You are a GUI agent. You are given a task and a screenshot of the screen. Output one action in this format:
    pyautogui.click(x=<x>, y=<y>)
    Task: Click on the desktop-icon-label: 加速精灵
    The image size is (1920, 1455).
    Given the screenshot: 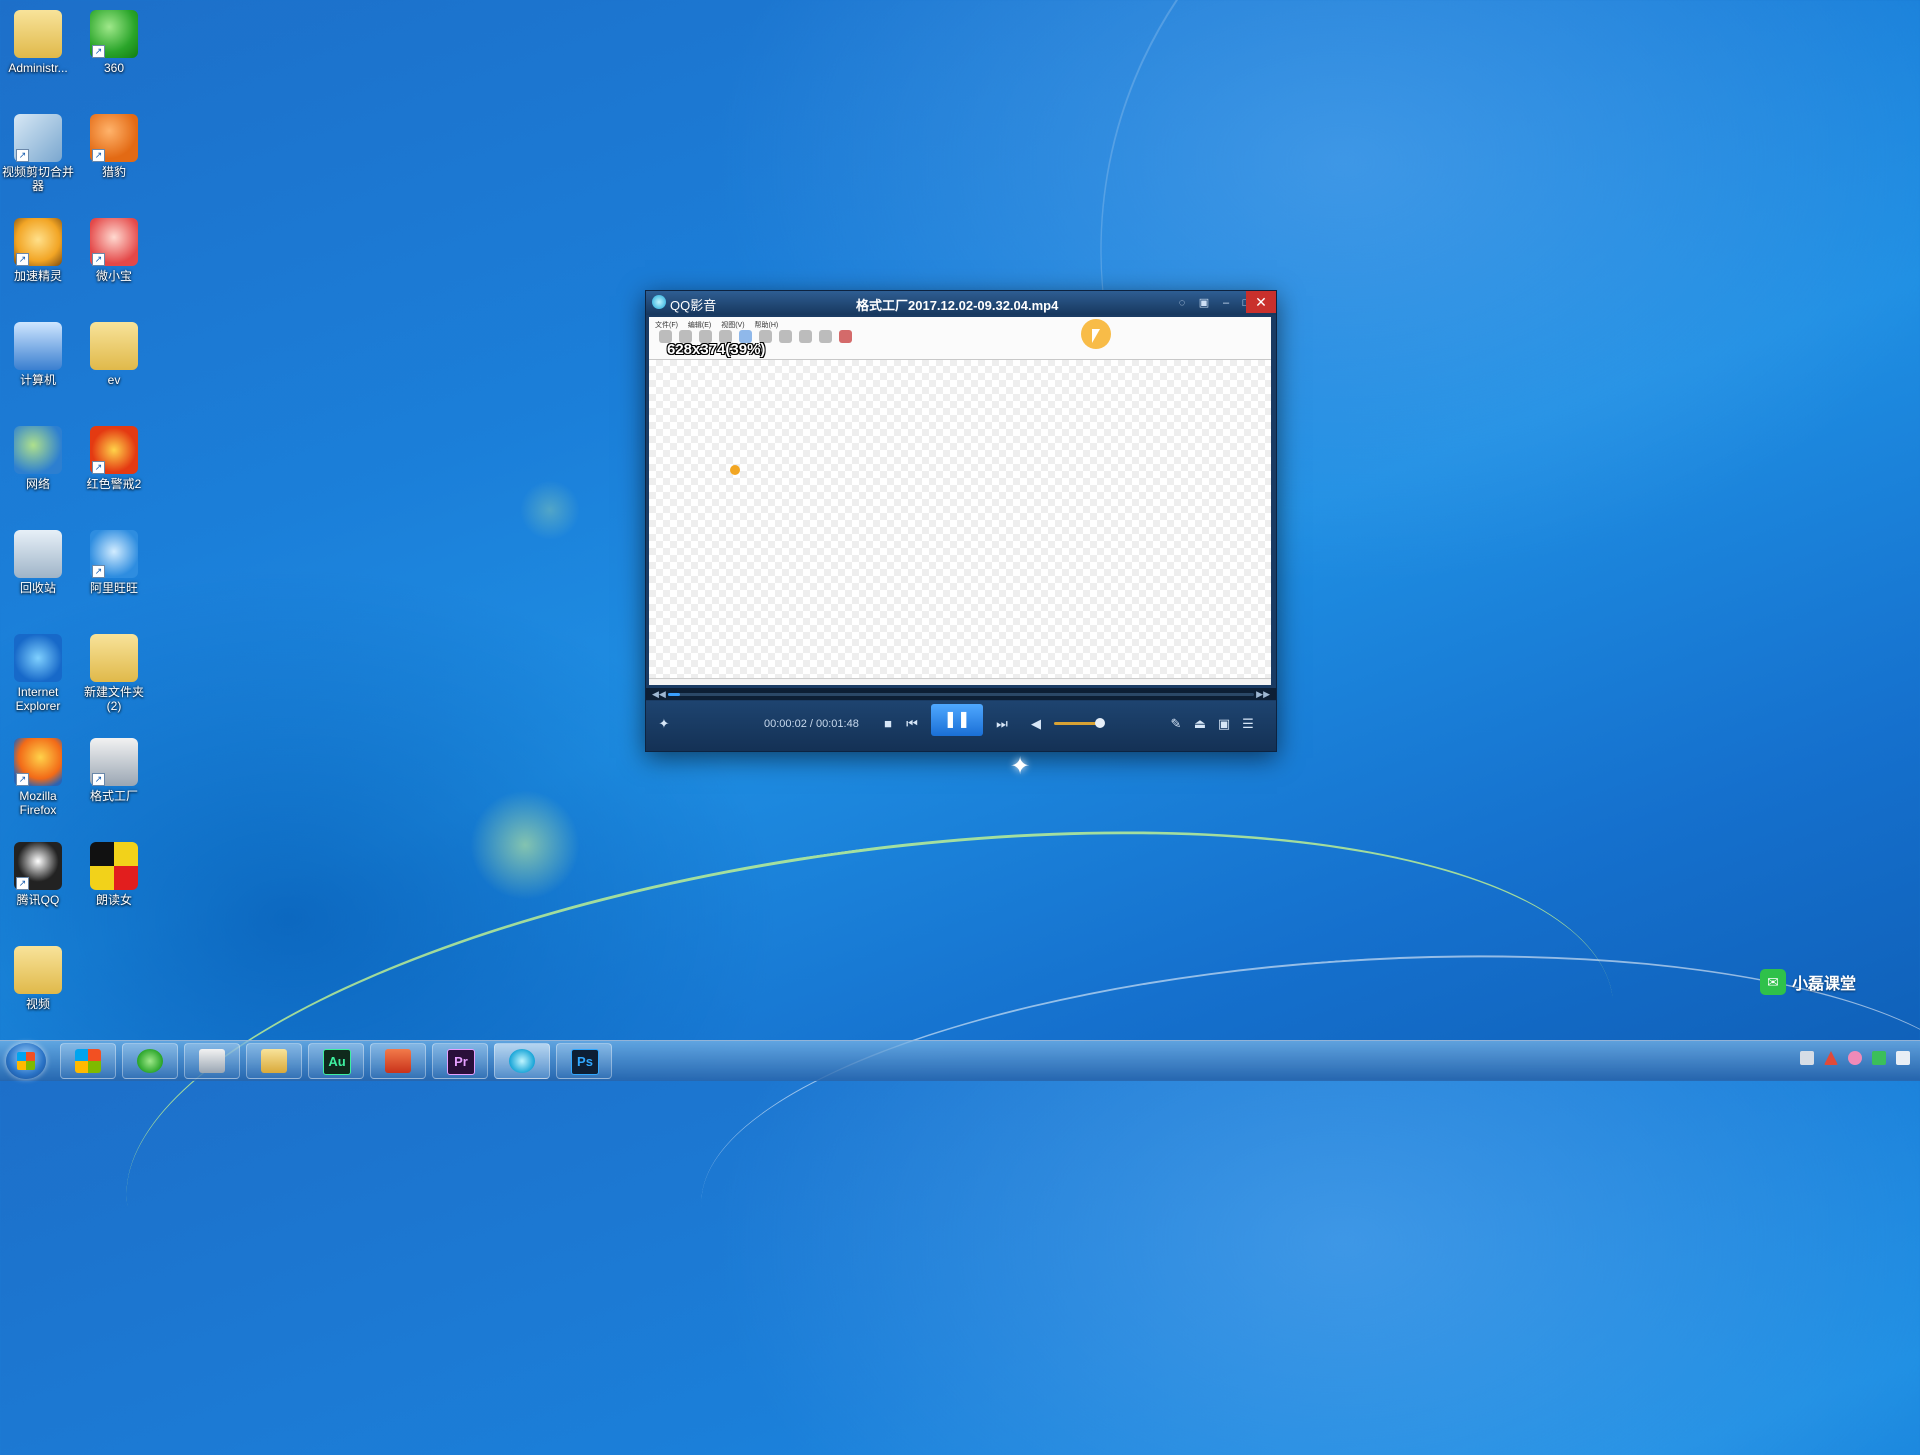 What is the action you would take?
    pyautogui.click(x=37, y=276)
    